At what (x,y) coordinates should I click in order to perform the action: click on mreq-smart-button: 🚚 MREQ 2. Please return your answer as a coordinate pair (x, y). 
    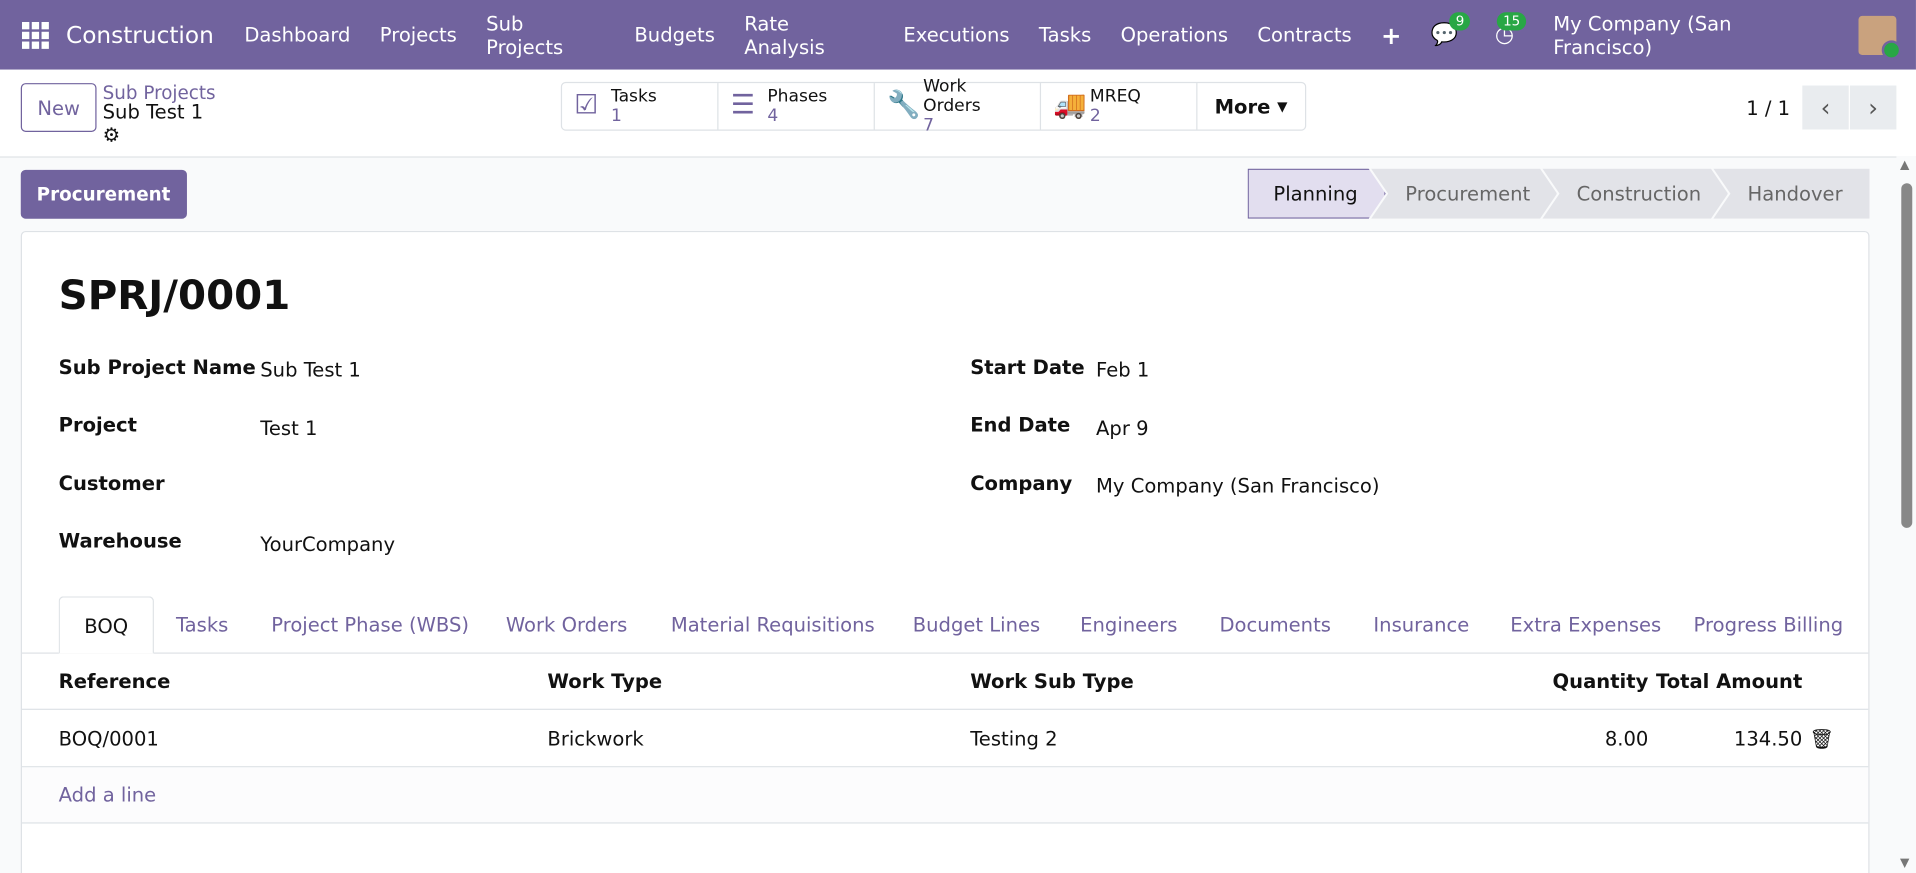
    Looking at the image, I should click on (1119, 106).